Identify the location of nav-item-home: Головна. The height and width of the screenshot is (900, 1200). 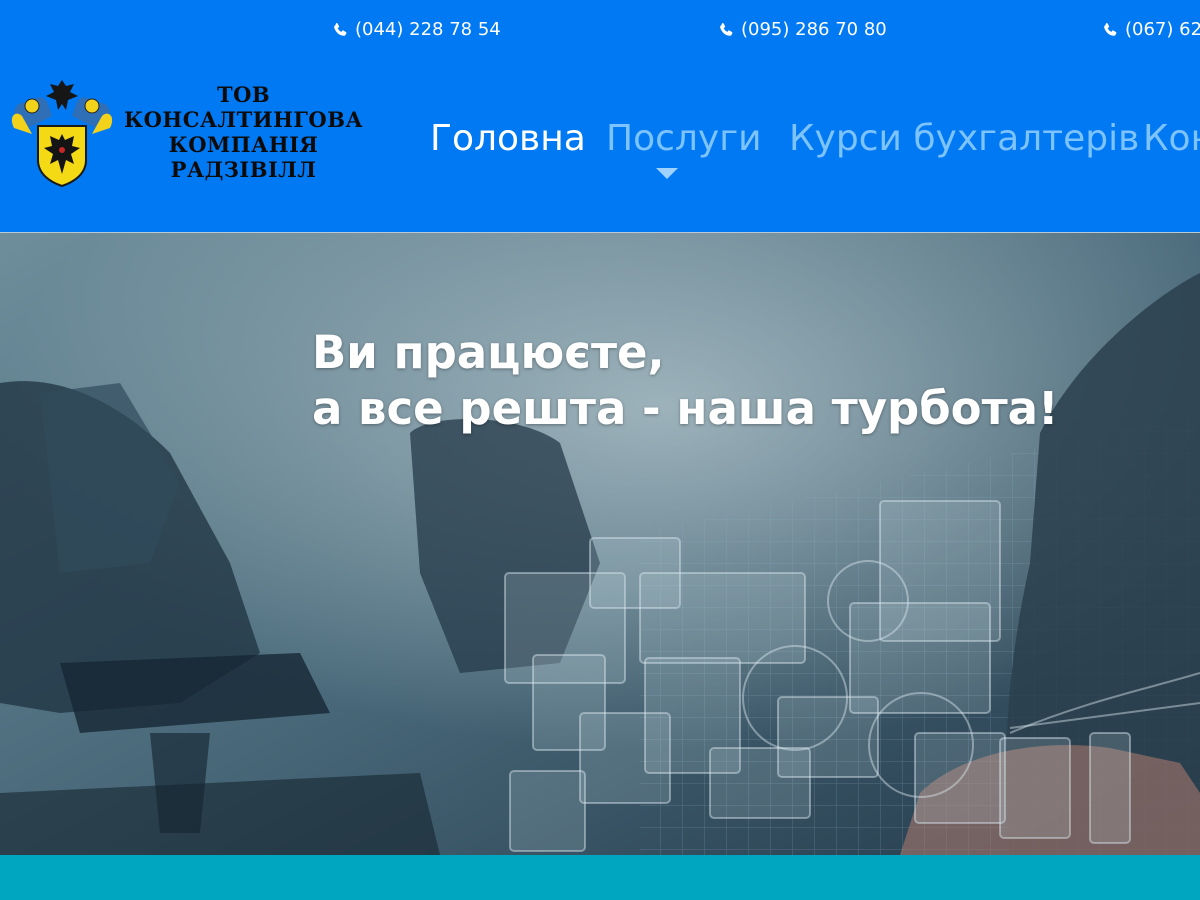
(508, 138).